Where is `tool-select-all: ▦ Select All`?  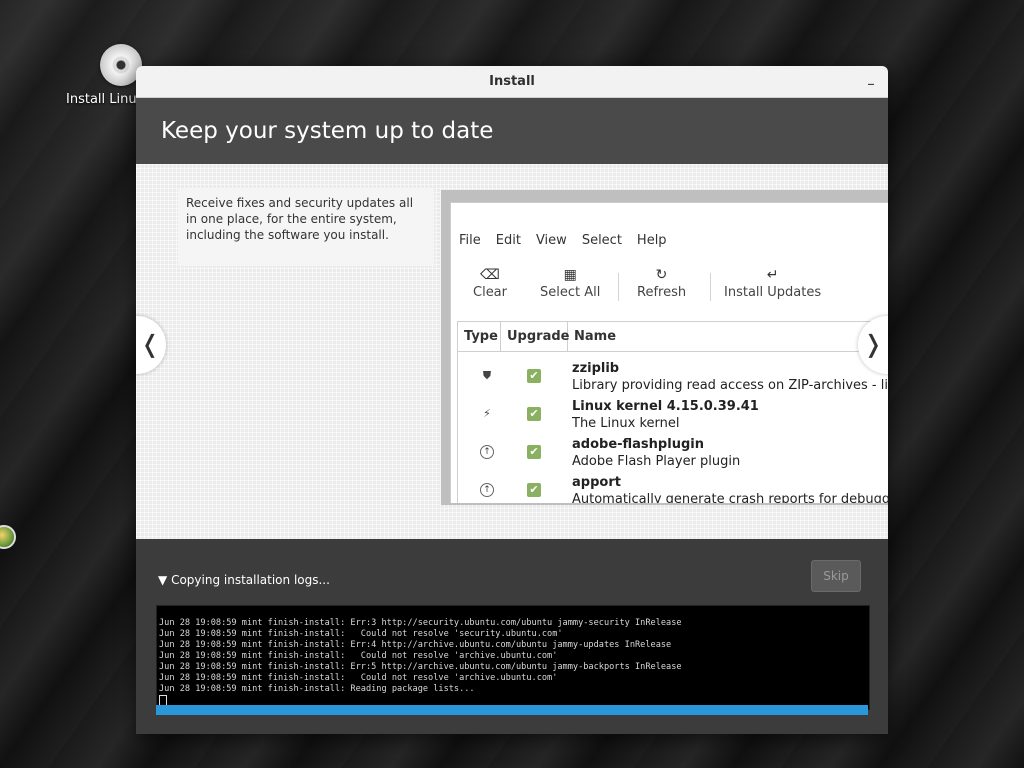 tool-select-all: ▦ Select All is located at coordinates (570, 282).